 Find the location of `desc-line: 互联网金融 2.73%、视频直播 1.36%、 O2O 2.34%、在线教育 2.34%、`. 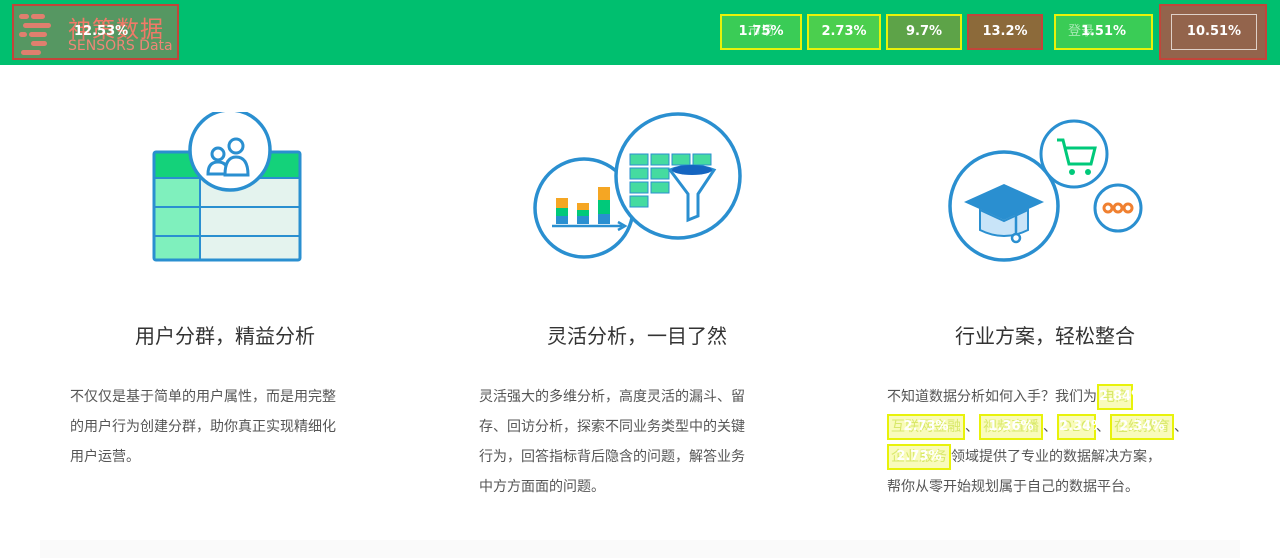

desc-line: 互联网金融 2.73%、视频直播 1.36%、 O2O 2.34%、在线教育 2.34%、 is located at coordinates (1037, 427).